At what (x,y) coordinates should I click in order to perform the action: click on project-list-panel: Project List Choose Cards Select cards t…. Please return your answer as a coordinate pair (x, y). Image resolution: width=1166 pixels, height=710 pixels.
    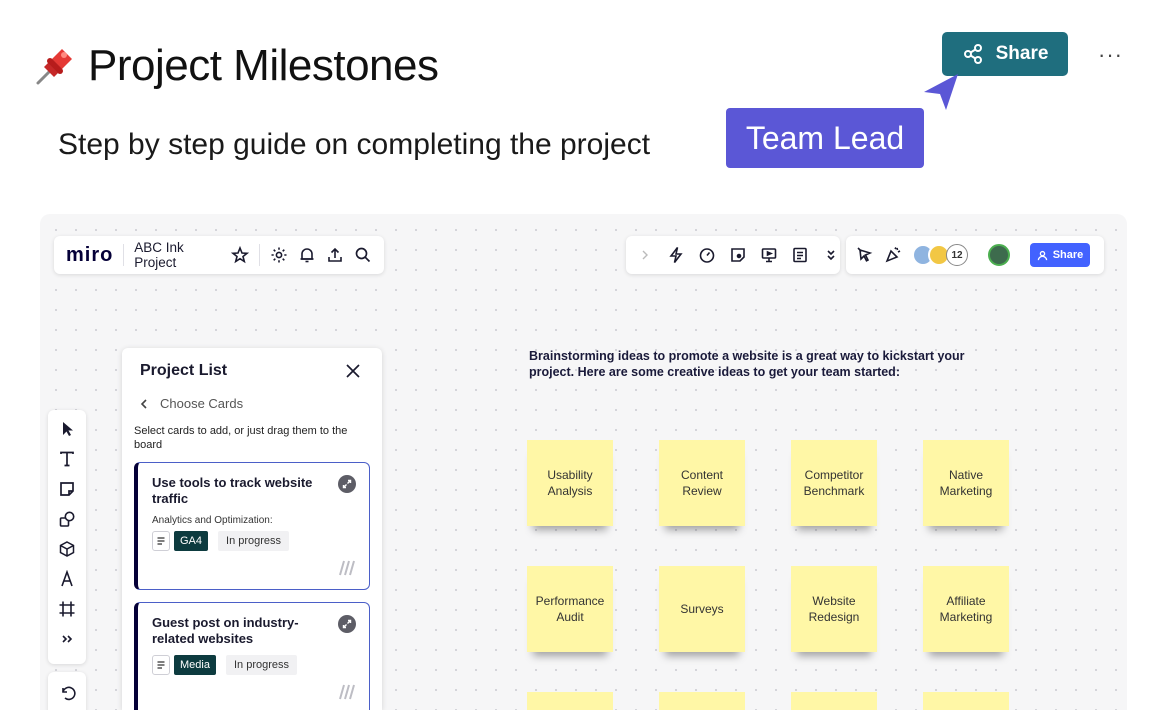
    Looking at the image, I should click on (252, 529).